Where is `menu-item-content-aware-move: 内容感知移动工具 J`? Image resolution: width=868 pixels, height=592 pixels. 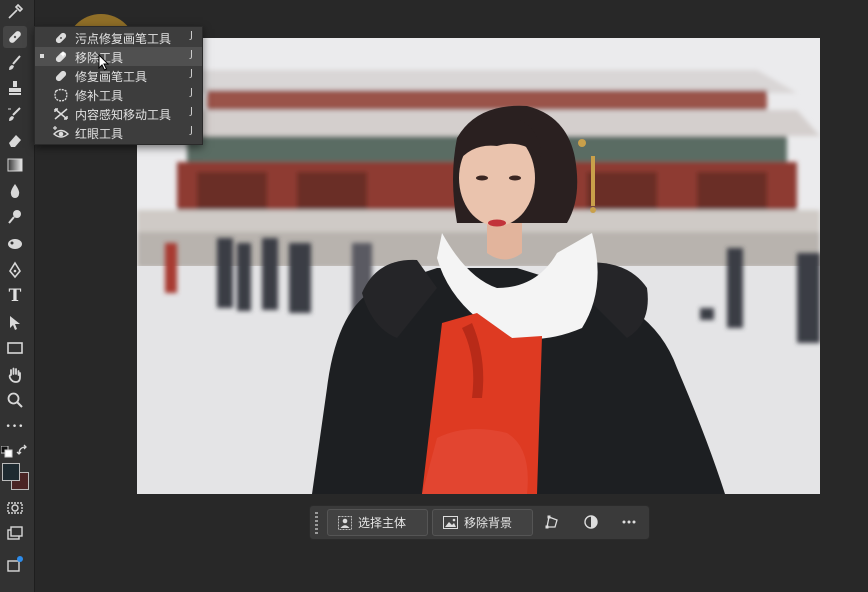 menu-item-content-aware-move: 内容感知移动工具 J is located at coordinates (118, 113).